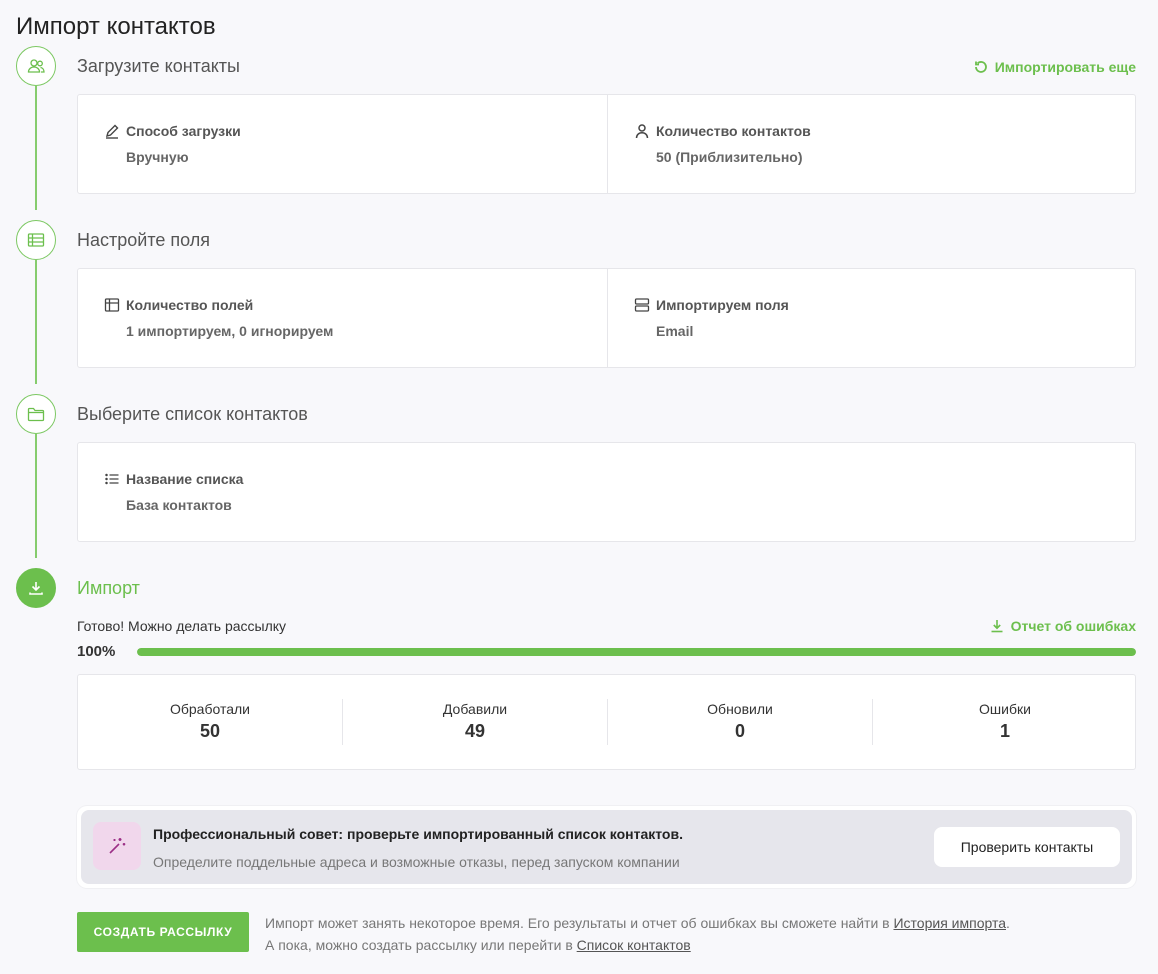 The height and width of the screenshot is (974, 1158). I want to click on contacts-count-value: 50 (Приблизительно), so click(729, 157).